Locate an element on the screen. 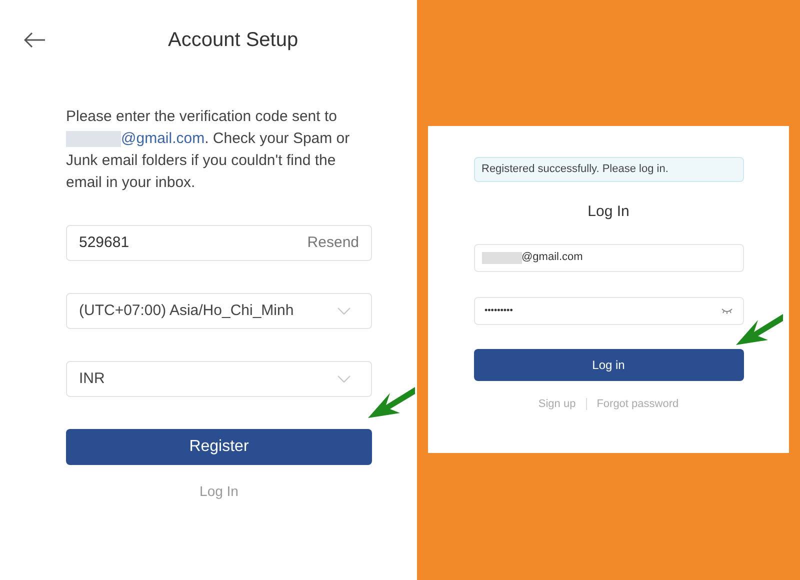 The height and width of the screenshot is (580, 800). login-button: Log in is located at coordinates (609, 364).